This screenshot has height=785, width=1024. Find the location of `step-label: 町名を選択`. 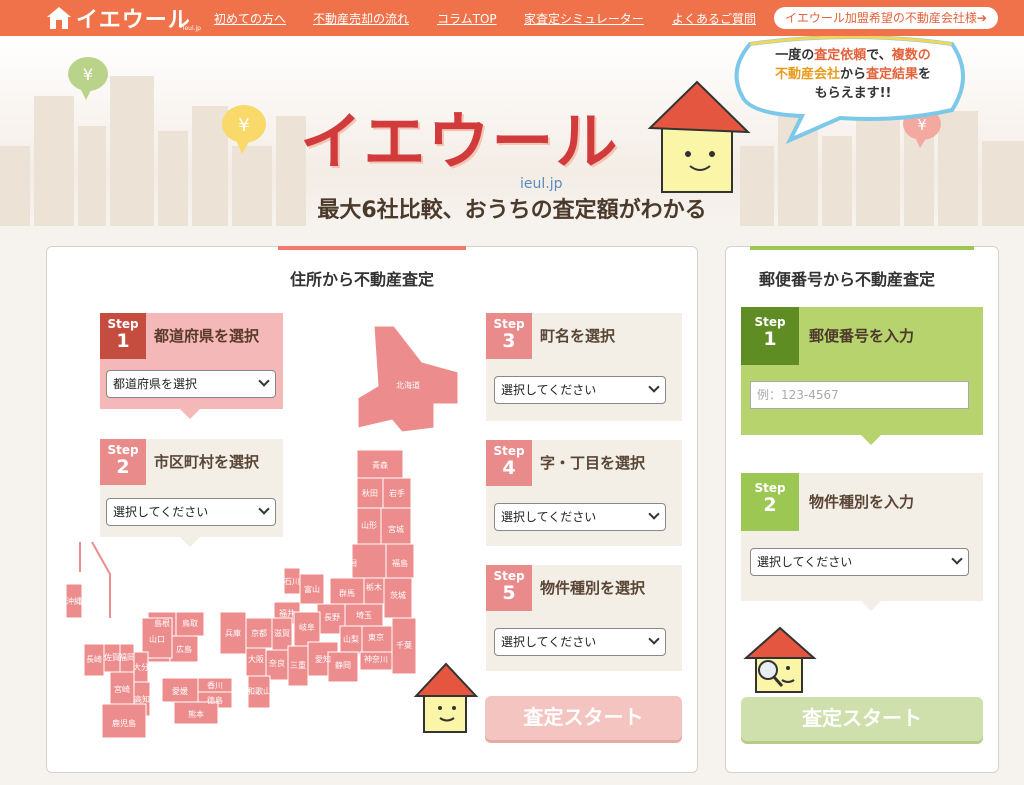

step-label: 町名を選択 is located at coordinates (578, 336).